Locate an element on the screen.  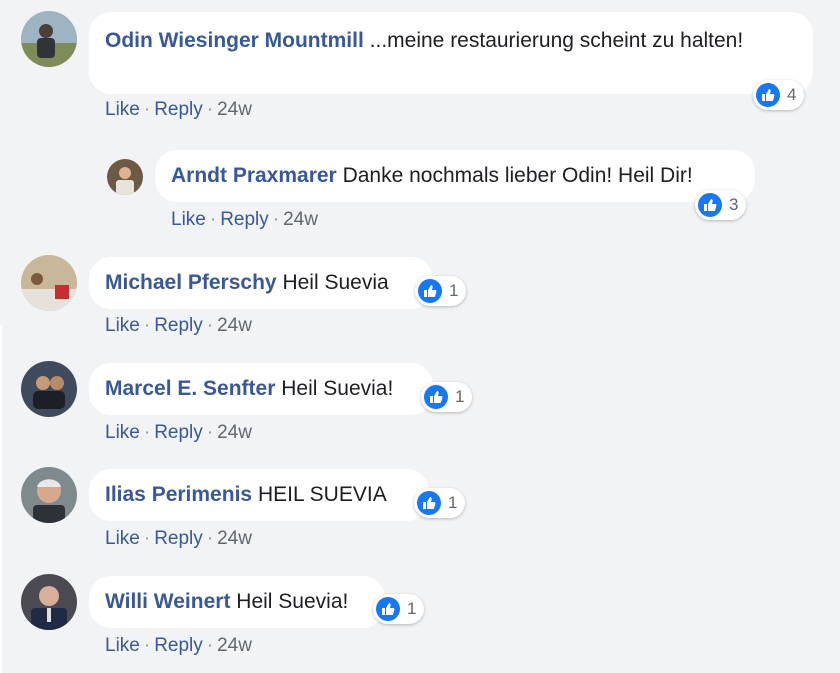
comment-bubble: Michael Pferschy Heil Suevia is located at coordinates (261, 283).